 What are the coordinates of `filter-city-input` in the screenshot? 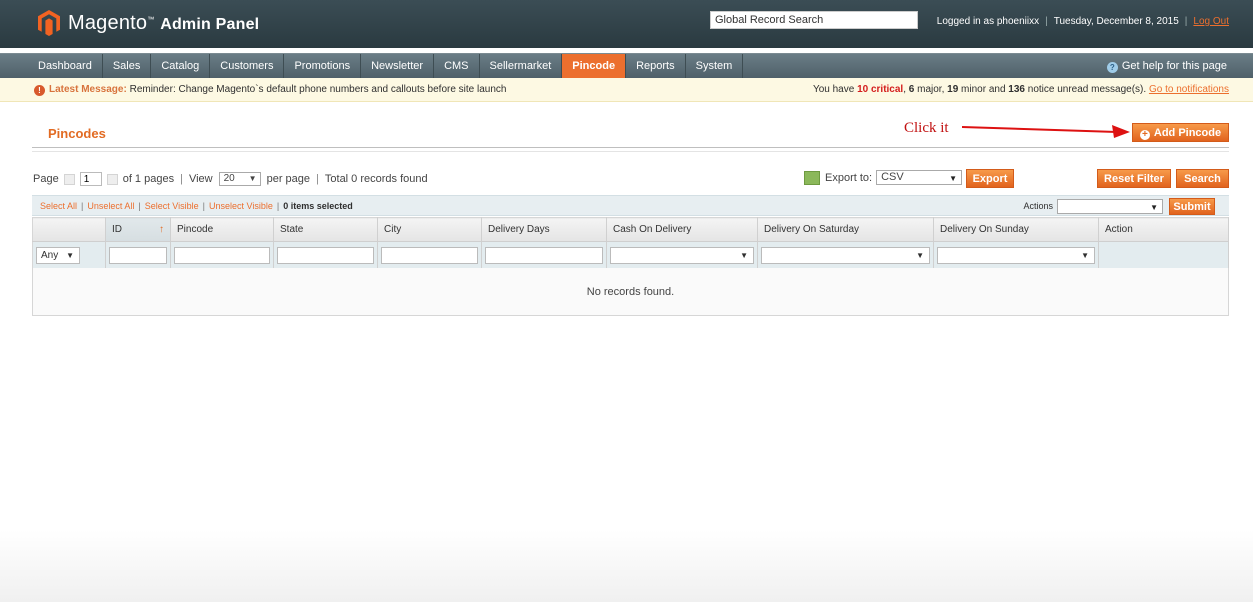 It's located at (429, 255).